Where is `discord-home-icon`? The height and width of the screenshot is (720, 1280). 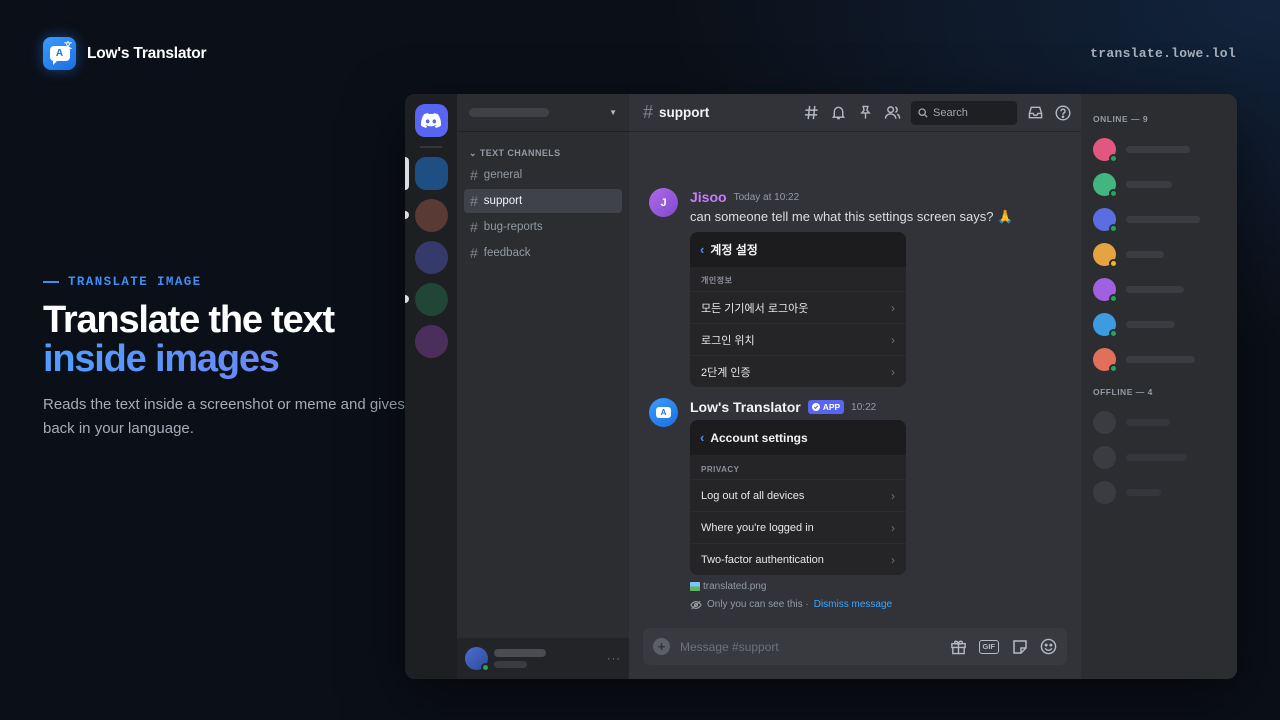 discord-home-icon is located at coordinates (431, 120).